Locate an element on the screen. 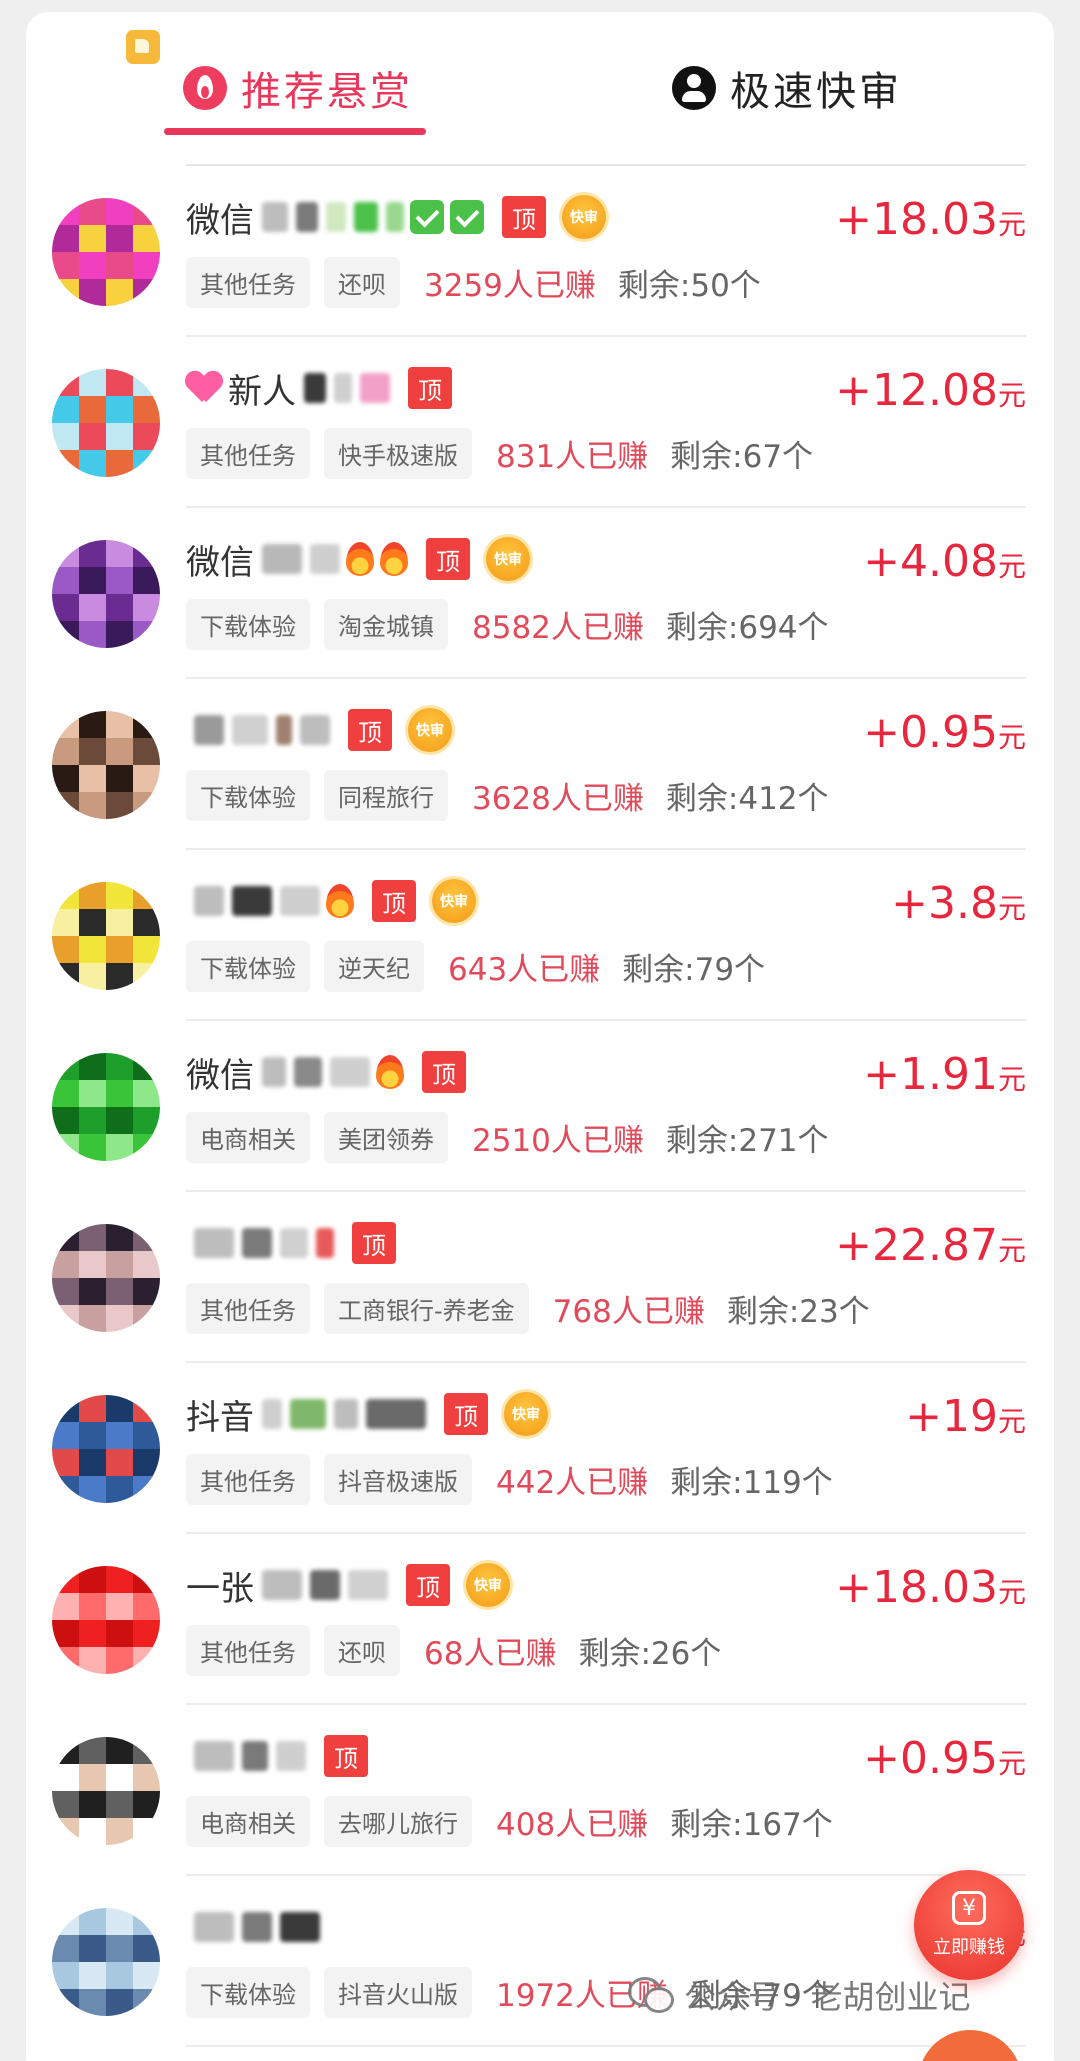  reward-amount: +22.87元 is located at coordinates (930, 1245).